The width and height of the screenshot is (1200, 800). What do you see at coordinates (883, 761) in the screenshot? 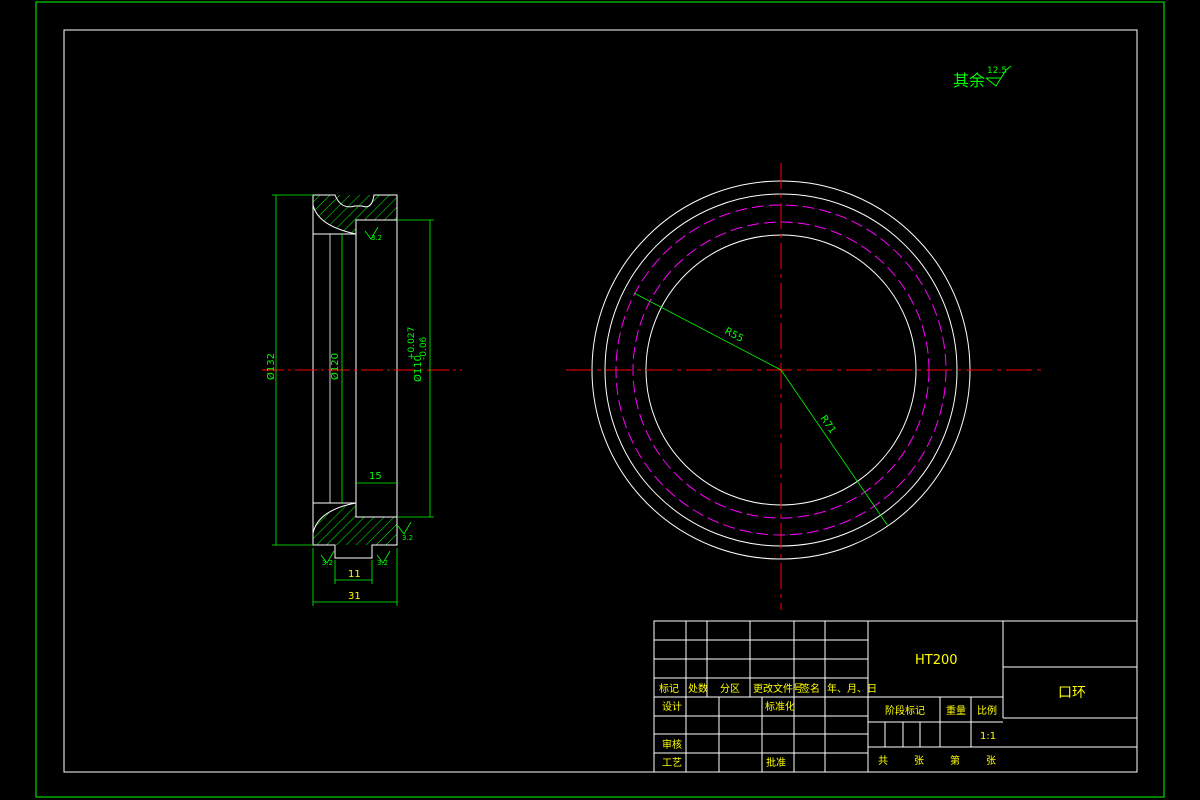
I see `lbl-total: 共` at bounding box center [883, 761].